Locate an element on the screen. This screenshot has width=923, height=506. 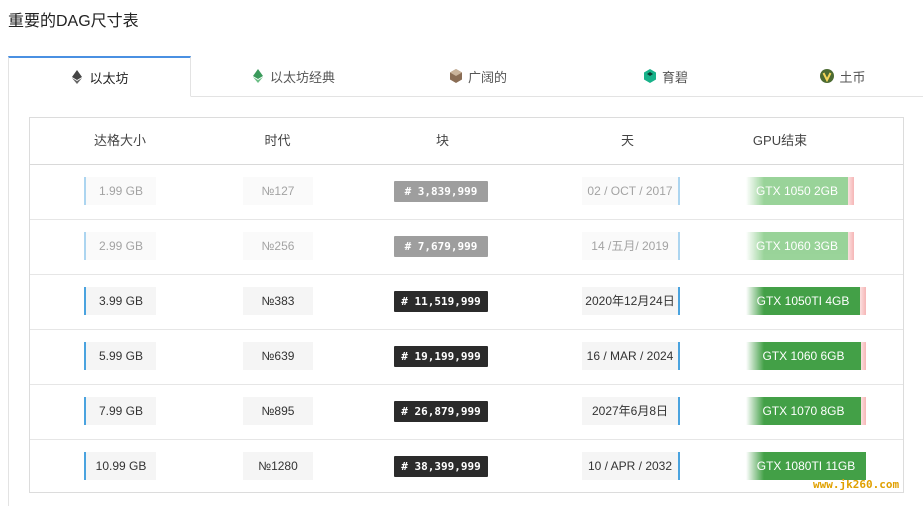
day-cell: 2020年12月24日 is located at coordinates (631, 301).